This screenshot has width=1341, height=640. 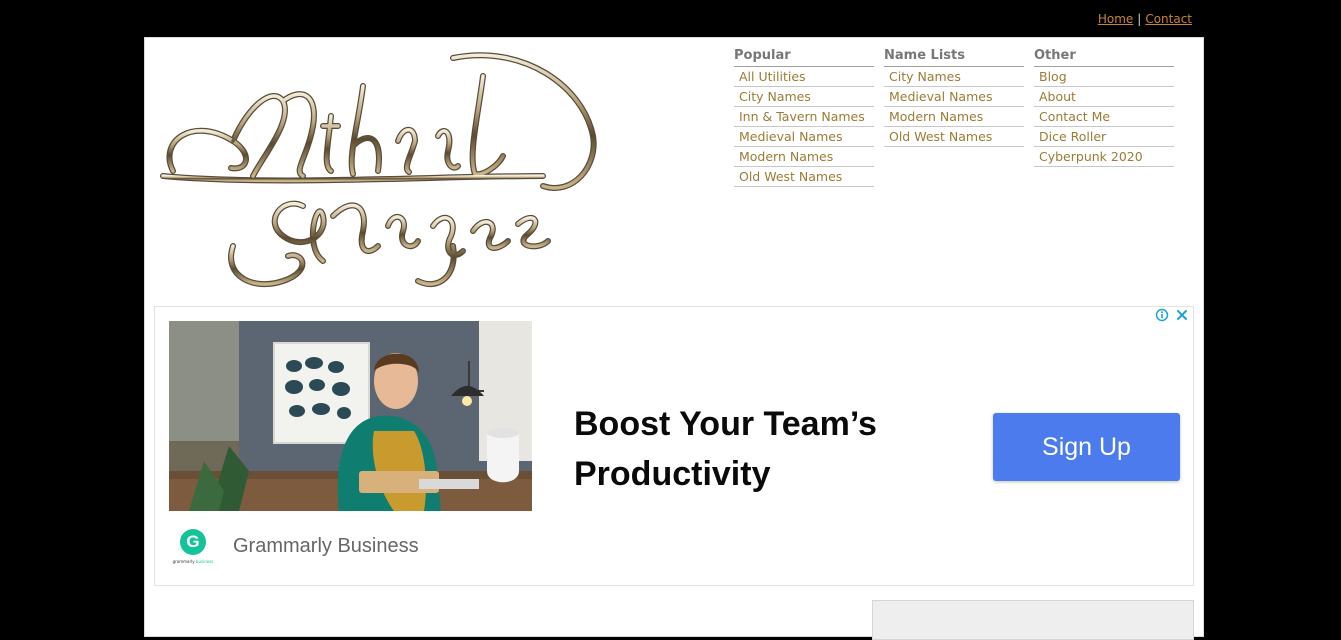 What do you see at coordinates (672, 474) in the screenshot?
I see `ad-headline-line2: Productivity` at bounding box center [672, 474].